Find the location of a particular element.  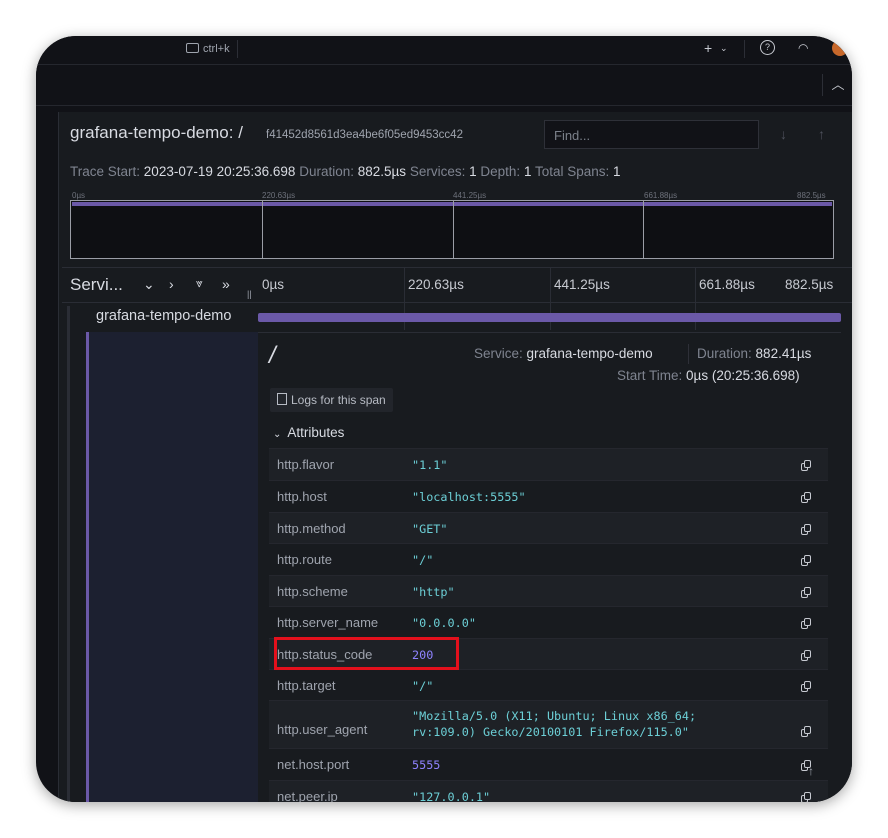

logs-for-span-button: Logs for this span is located at coordinates (331, 400).